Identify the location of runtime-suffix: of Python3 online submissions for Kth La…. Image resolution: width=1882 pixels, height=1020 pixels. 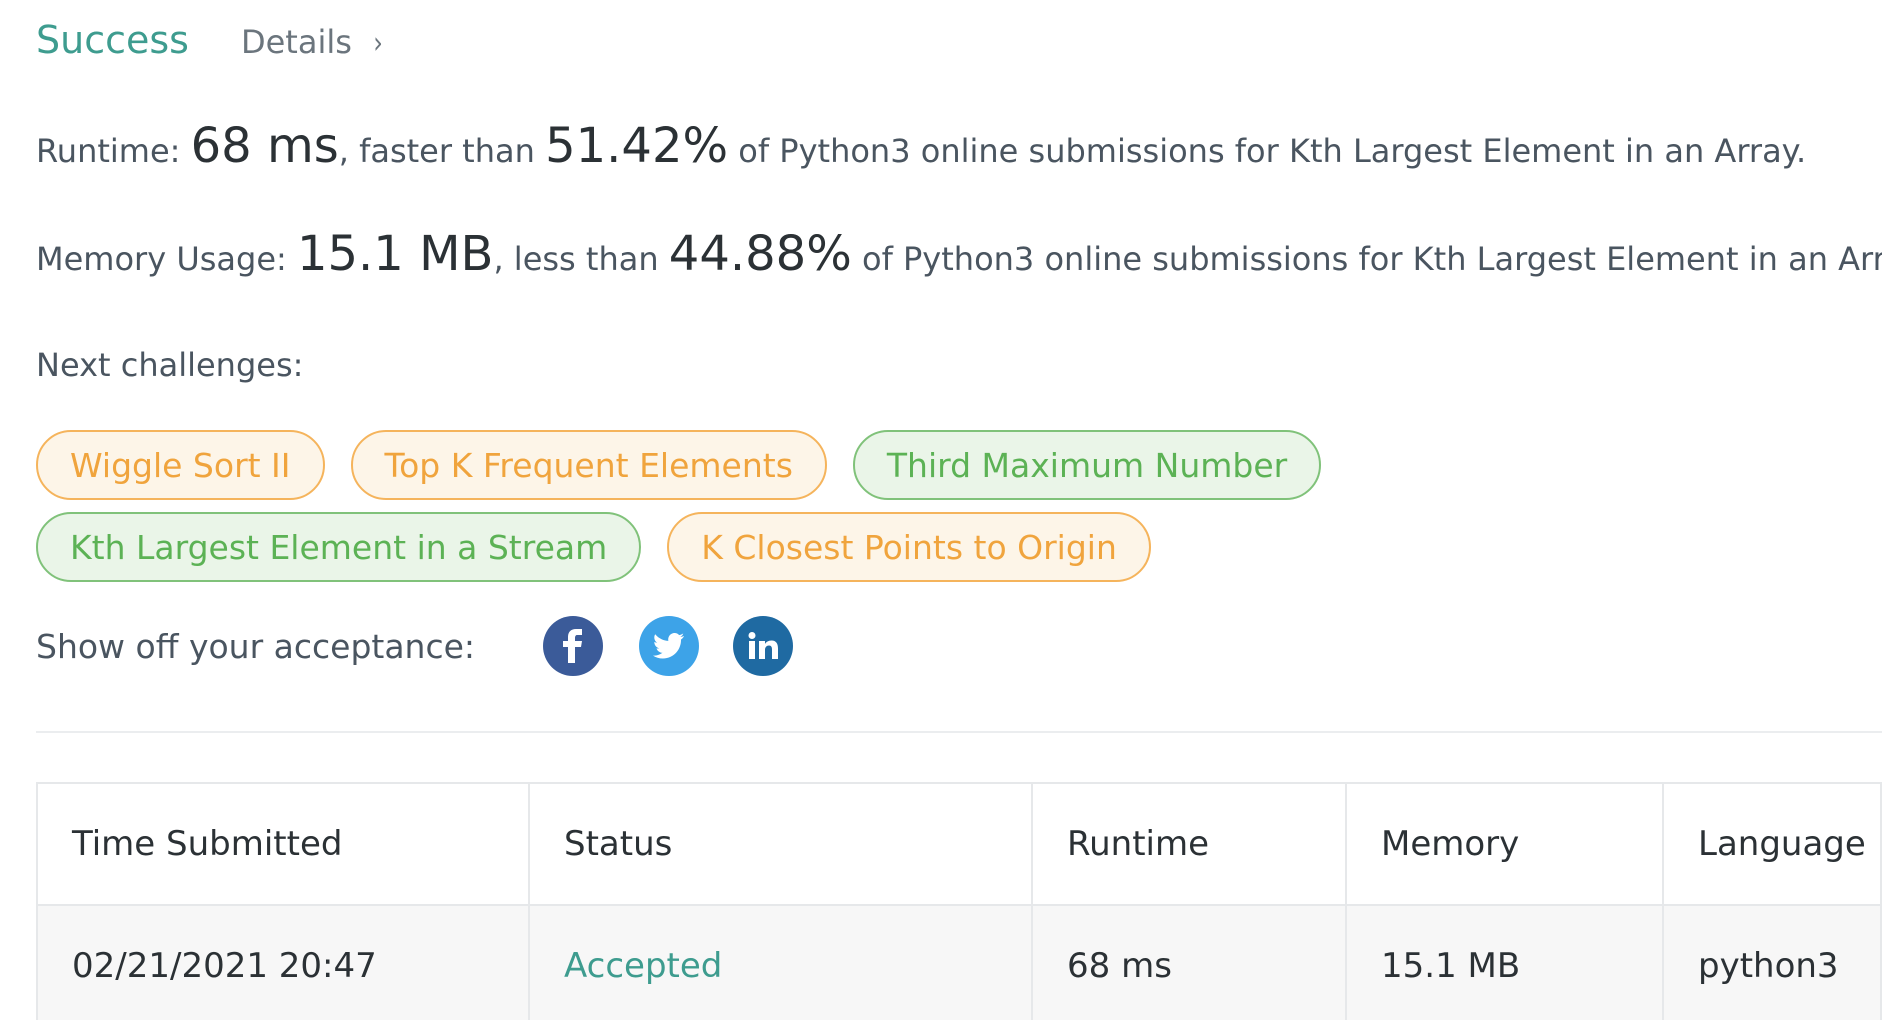
(1272, 151).